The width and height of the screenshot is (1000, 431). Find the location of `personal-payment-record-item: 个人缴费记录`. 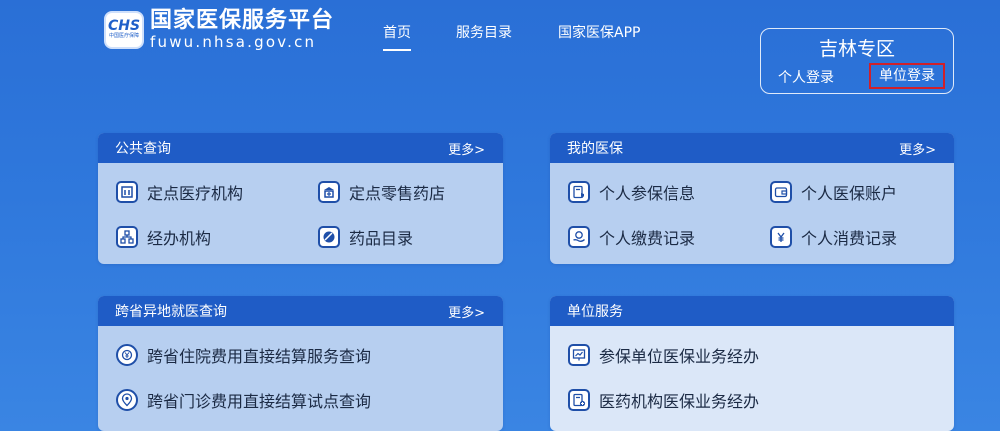

personal-payment-record-item: 个人缴费记录 is located at coordinates (631, 237).